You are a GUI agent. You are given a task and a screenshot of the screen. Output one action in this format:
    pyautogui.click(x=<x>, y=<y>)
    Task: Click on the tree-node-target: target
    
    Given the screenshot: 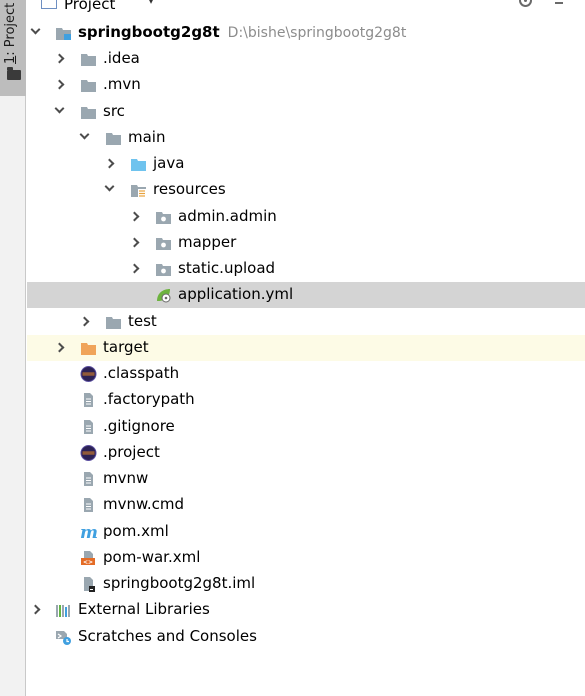 What is the action you would take?
    pyautogui.click(x=306, y=348)
    